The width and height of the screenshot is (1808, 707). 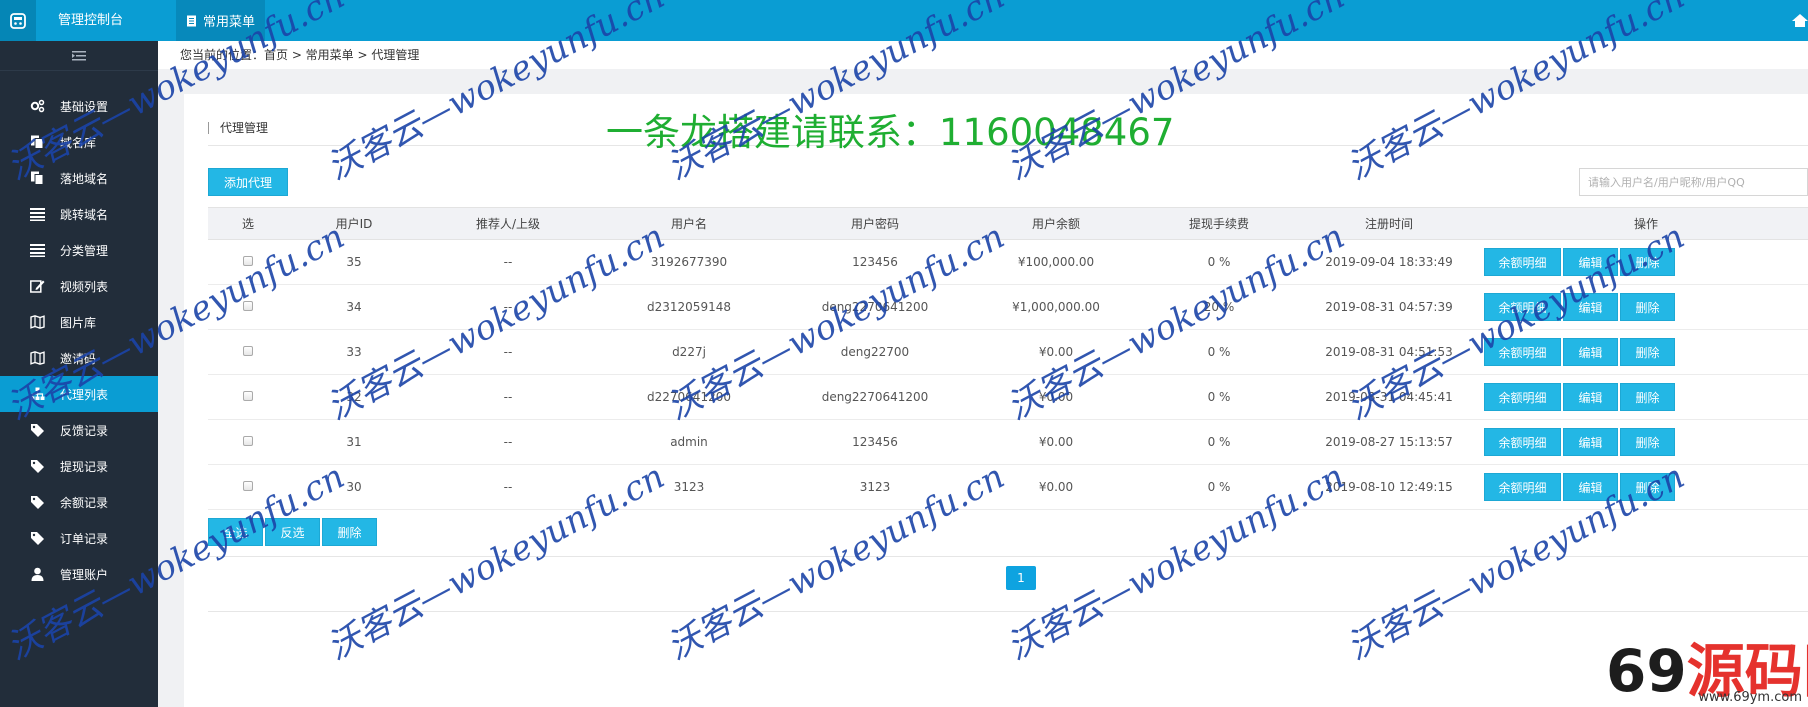 What do you see at coordinates (37, 250) in the screenshot?
I see `list-icon` at bounding box center [37, 250].